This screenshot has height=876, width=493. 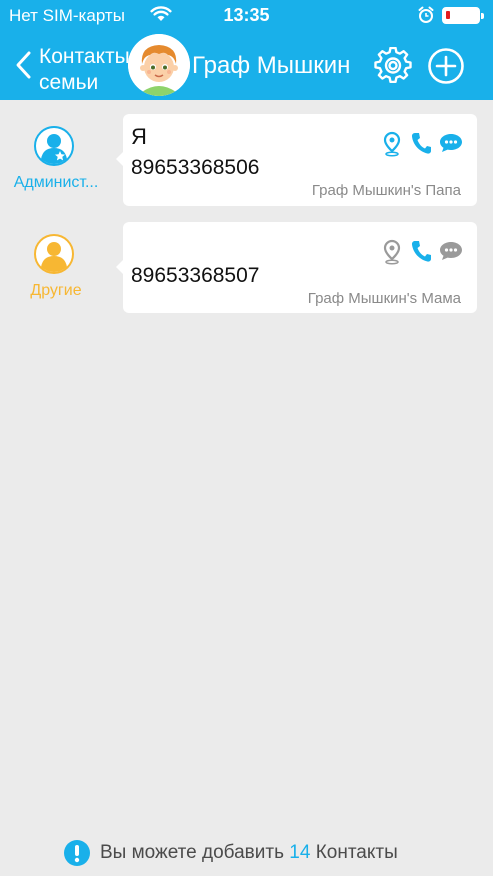 I want to click on battery-icon, so click(x=463, y=15).